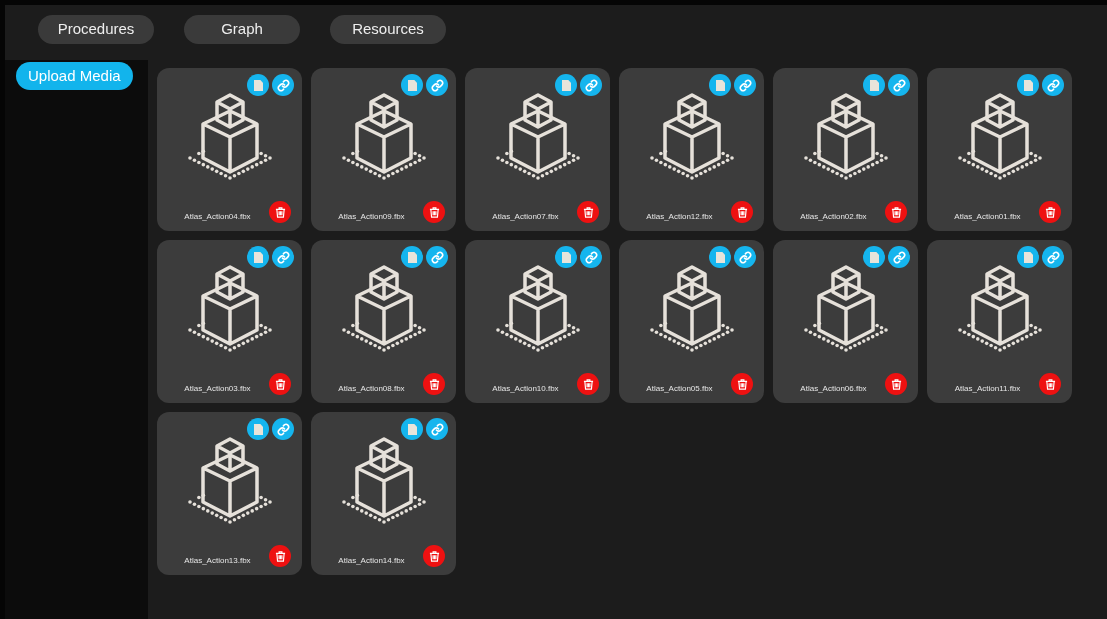  I want to click on media-card: Atlas_Action10.fbx, so click(537, 321).